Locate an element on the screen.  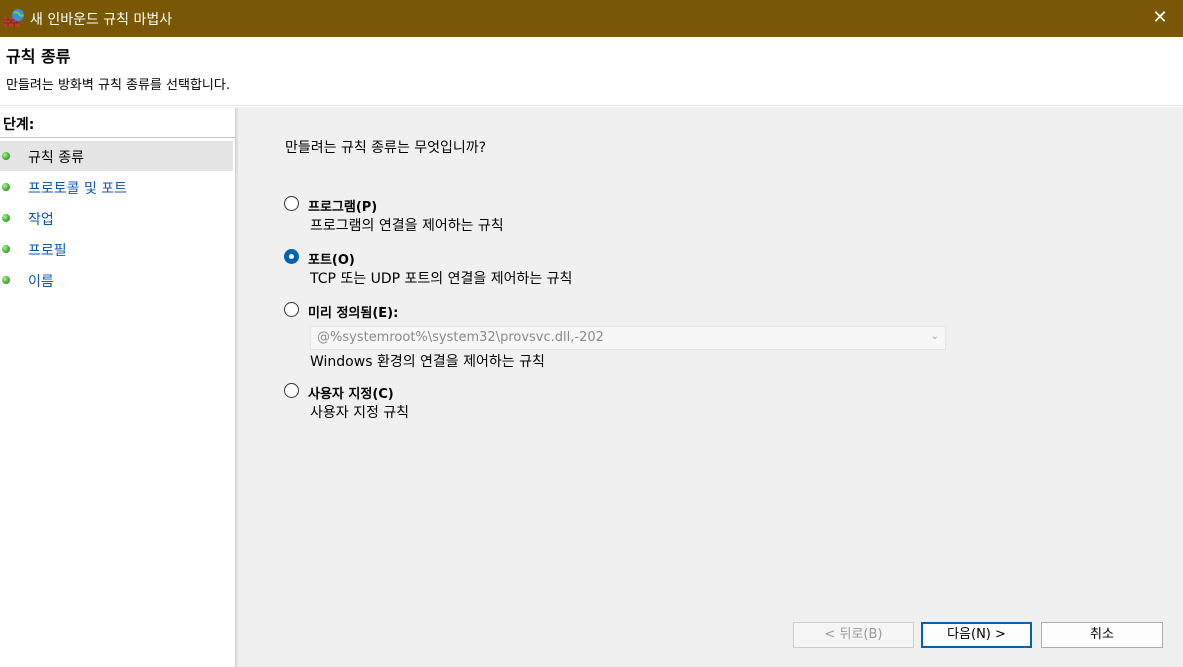
firewall-globe-icon is located at coordinates (14, 18).